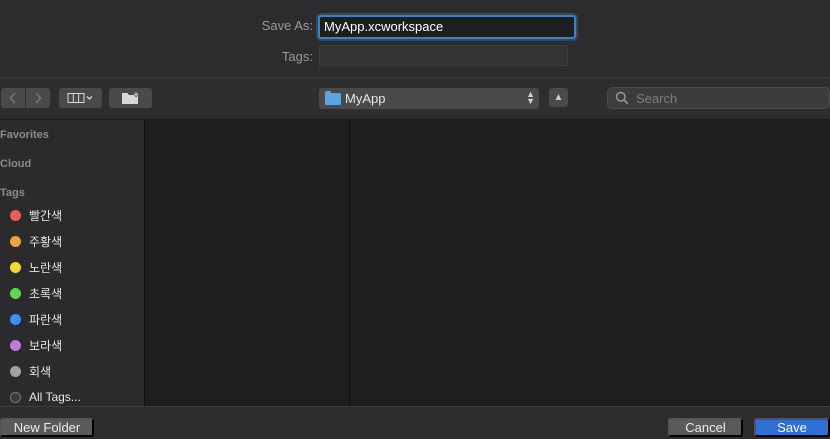 The width and height of the screenshot is (830, 439). I want to click on column-view-icon, so click(79, 98).